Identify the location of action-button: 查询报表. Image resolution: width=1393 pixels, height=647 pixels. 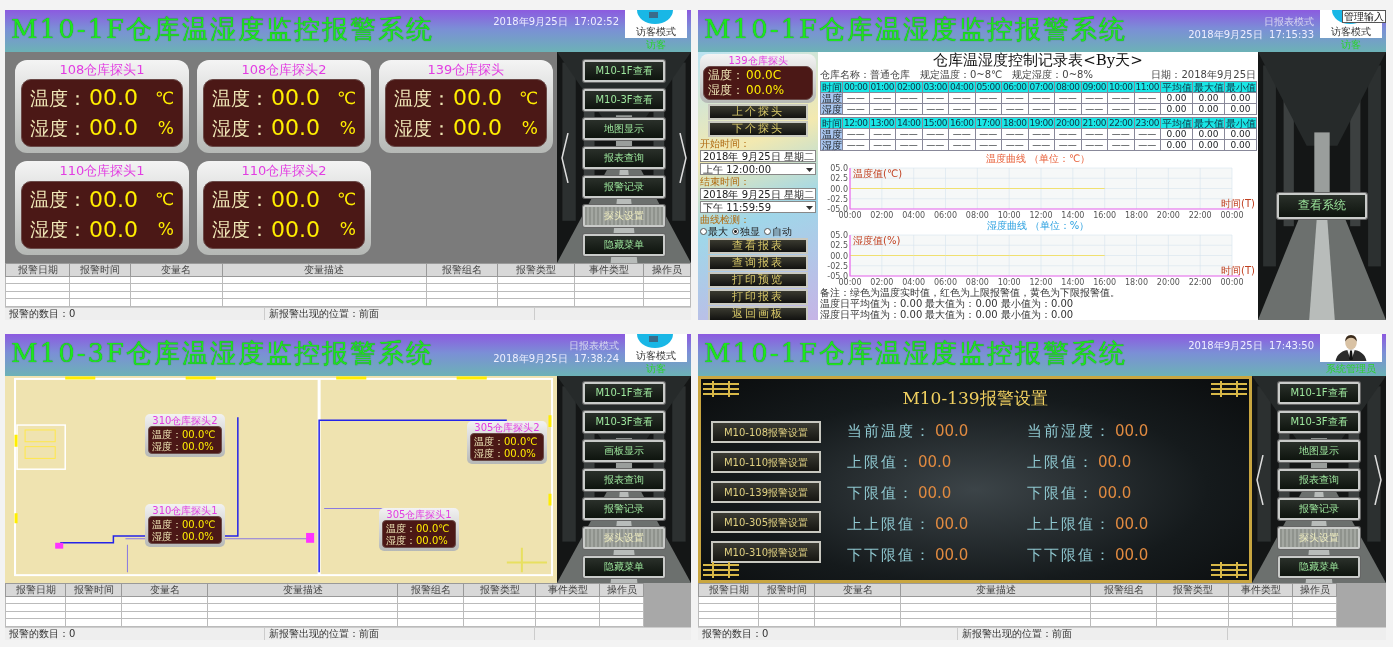
(758, 263).